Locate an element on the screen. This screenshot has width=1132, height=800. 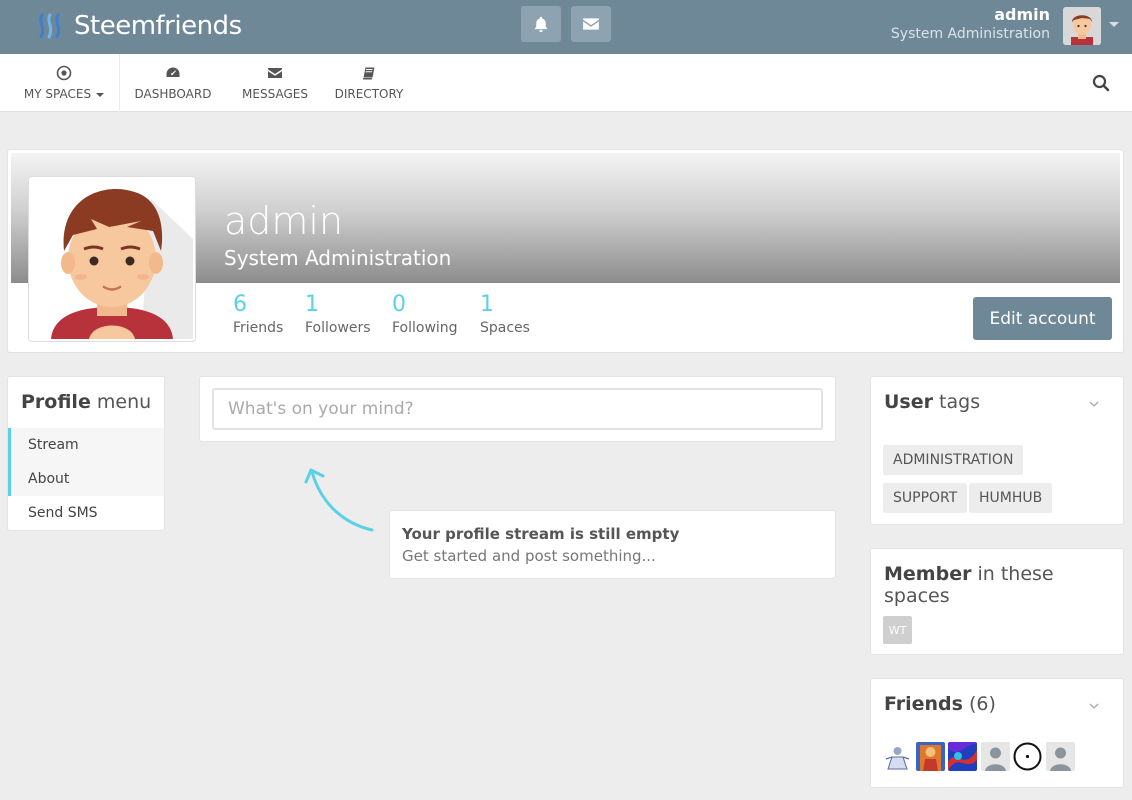
caret-down-icon is located at coordinates (100, 94).